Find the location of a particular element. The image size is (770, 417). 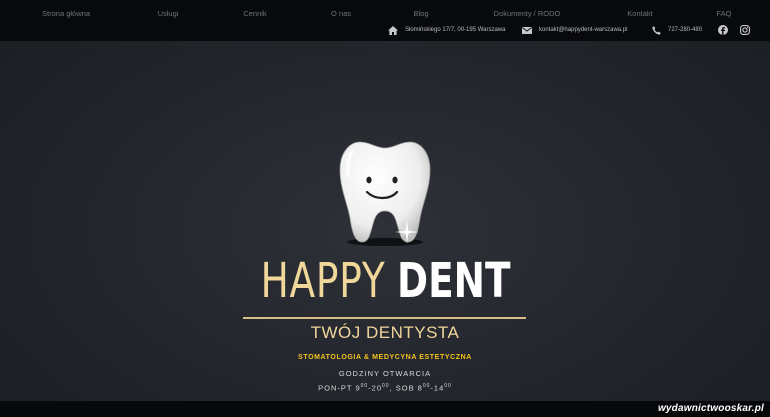

hours-saturday-prefix: , SOB 8 is located at coordinates (406, 388).